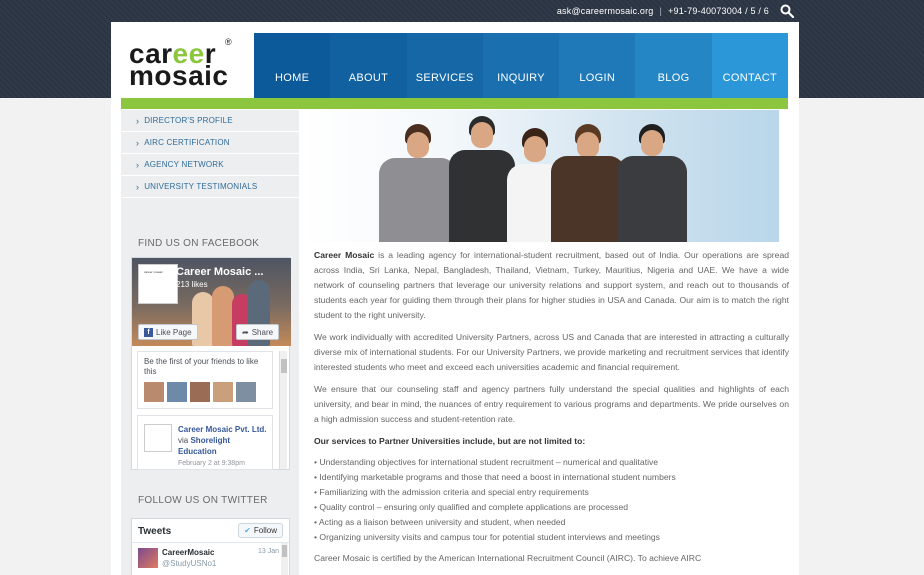  What do you see at coordinates (673, 65) in the screenshot?
I see `nav-blog: BLOG` at bounding box center [673, 65].